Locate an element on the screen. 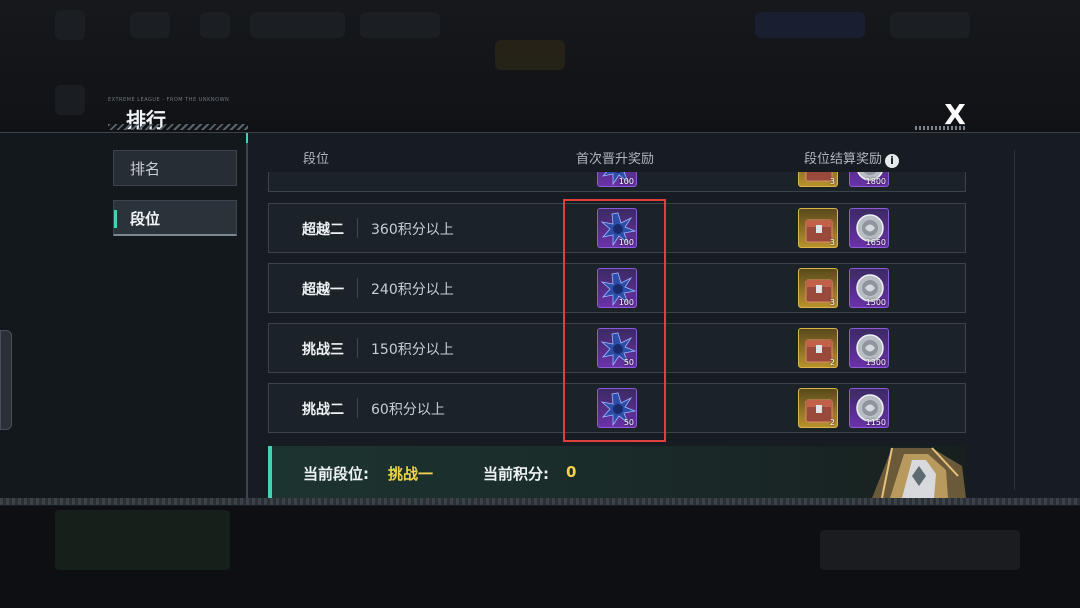 This screenshot has width=1080, height=608. tab-tier: 段位 is located at coordinates (175, 218).